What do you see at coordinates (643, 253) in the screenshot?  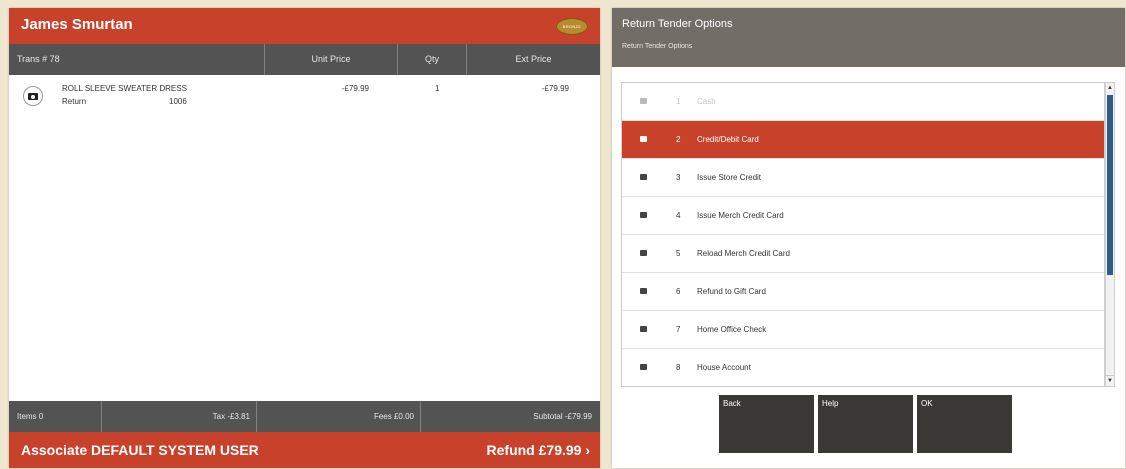 I see `reload-card-icon` at bounding box center [643, 253].